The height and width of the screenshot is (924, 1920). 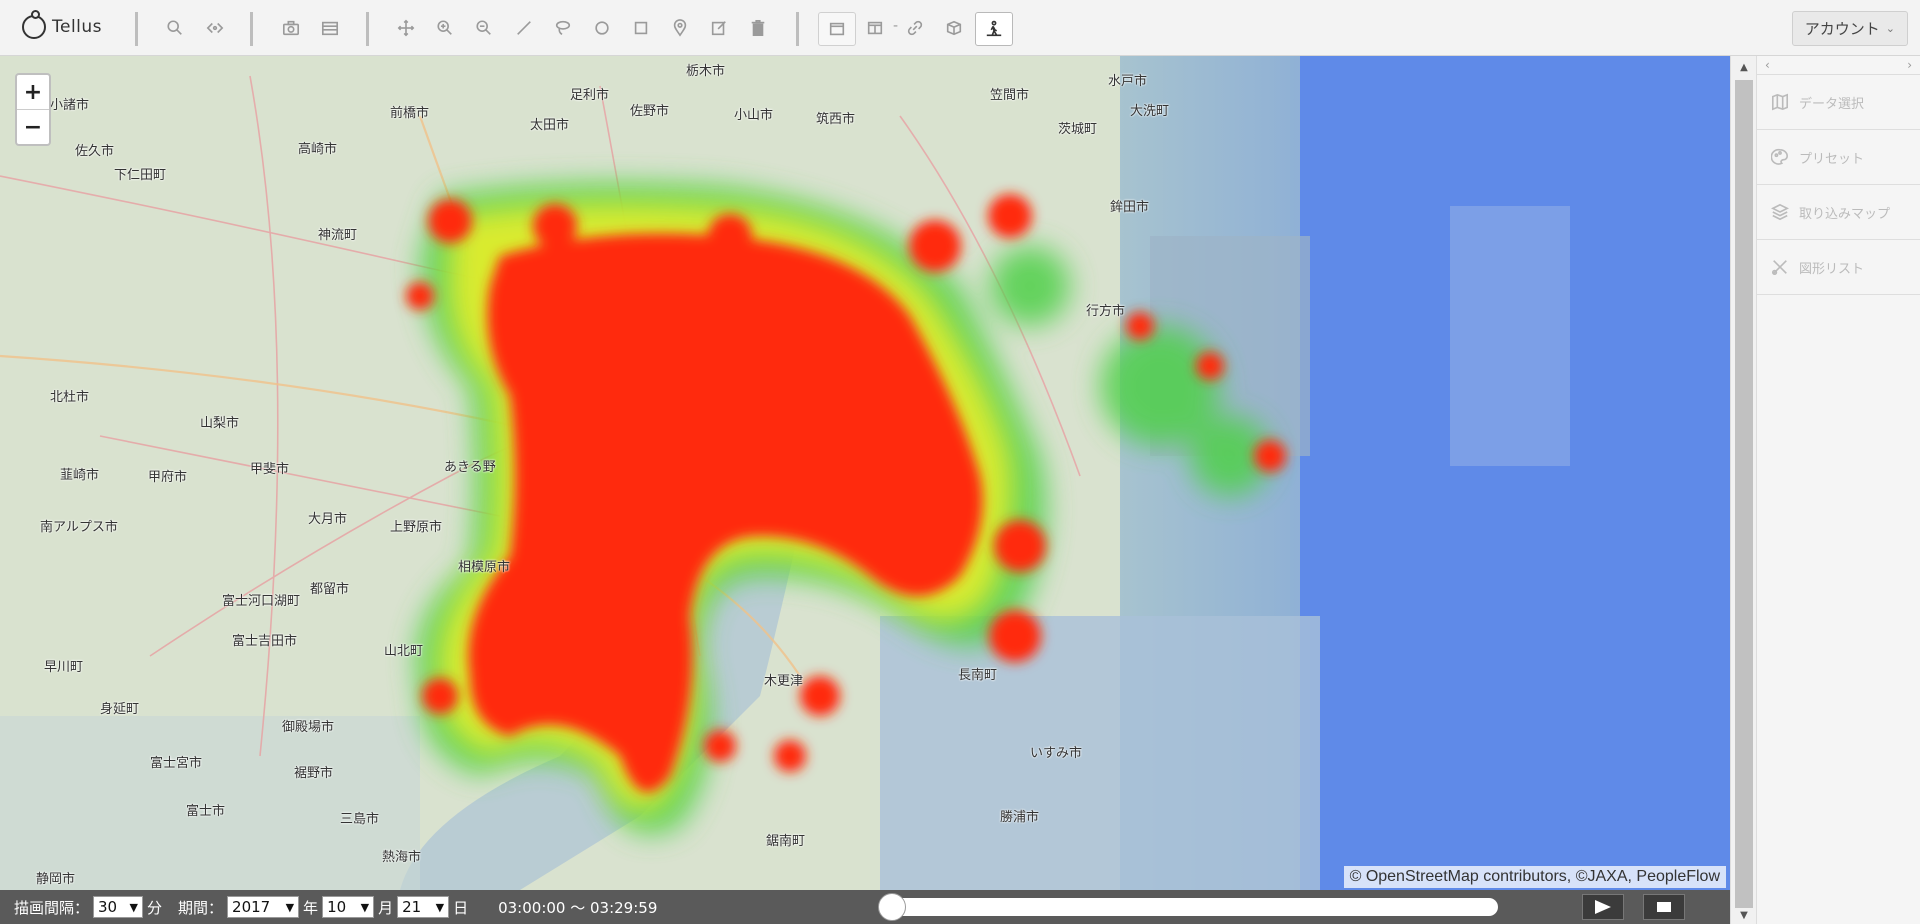 I want to click on single-window-button, so click(x=837, y=29).